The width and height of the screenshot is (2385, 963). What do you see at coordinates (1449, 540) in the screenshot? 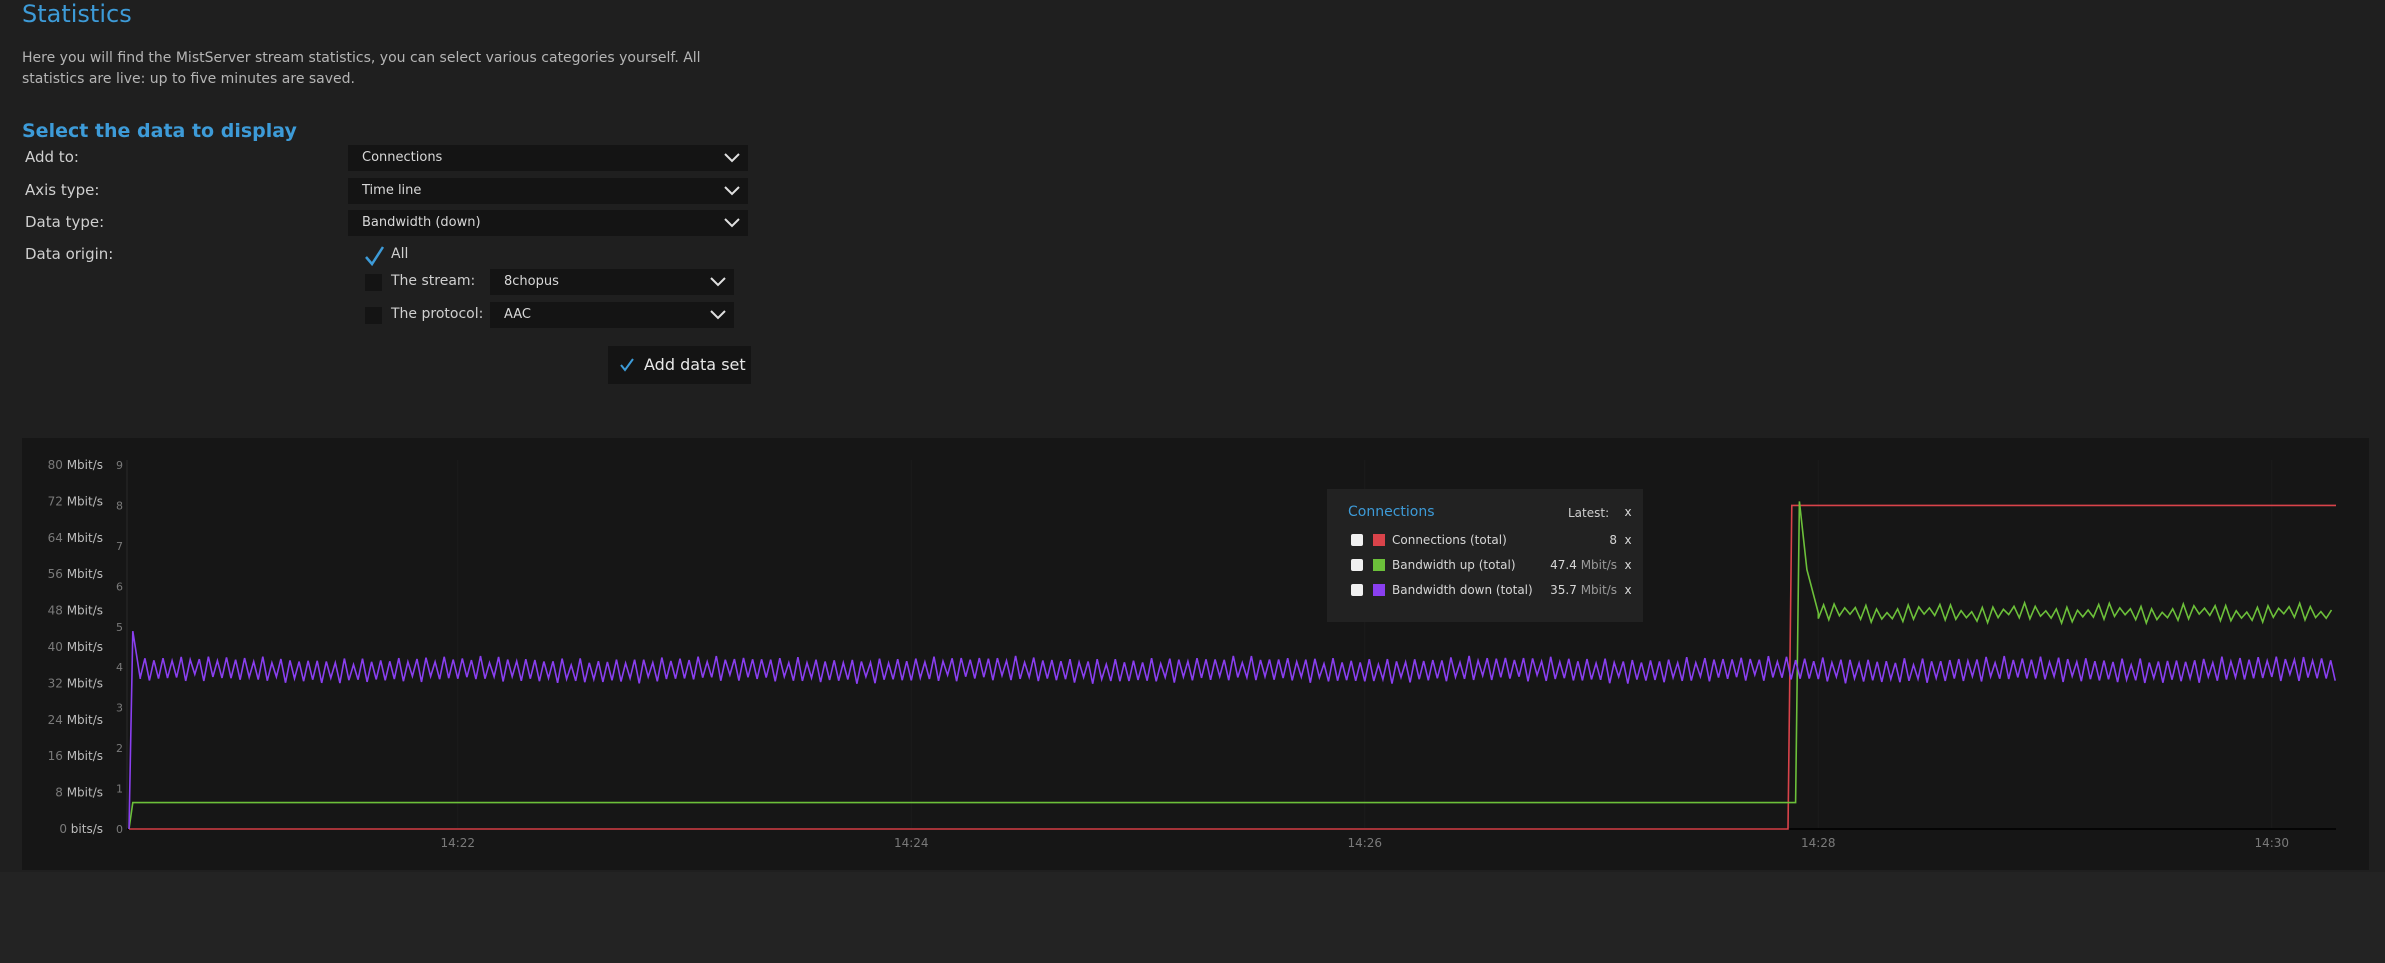
I see `legend-name-connections: Connections (total)` at bounding box center [1449, 540].